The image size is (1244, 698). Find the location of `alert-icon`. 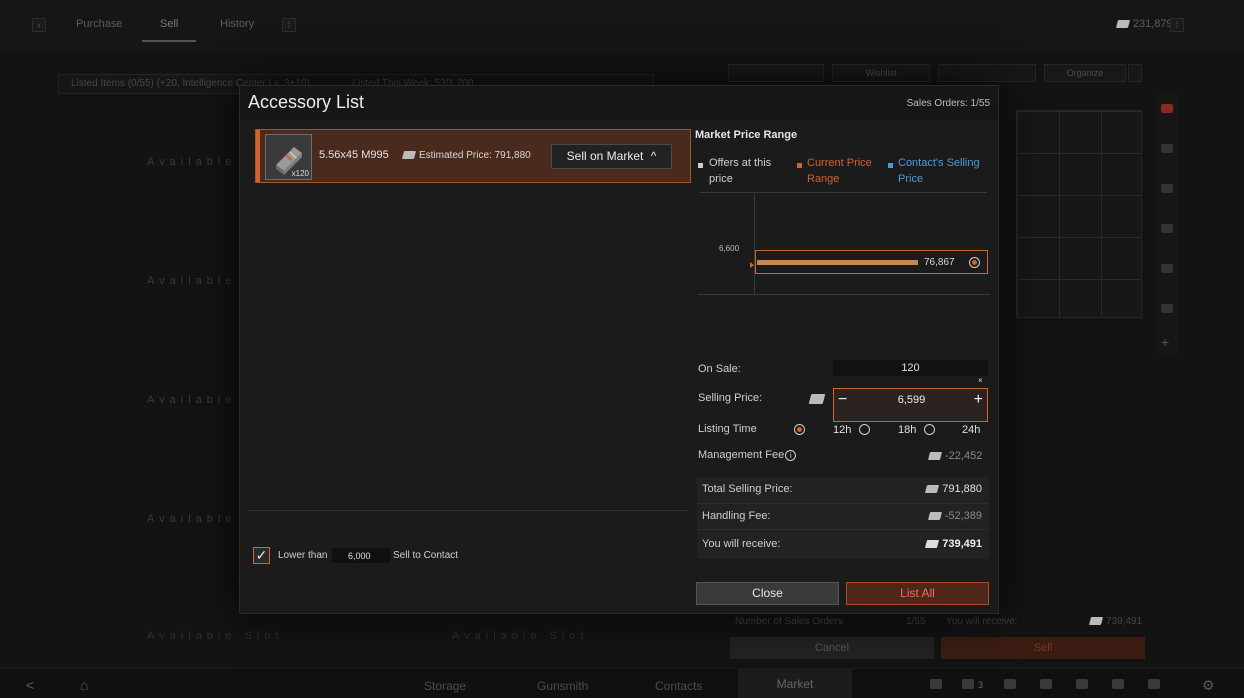

alert-icon is located at coordinates (1167, 108).